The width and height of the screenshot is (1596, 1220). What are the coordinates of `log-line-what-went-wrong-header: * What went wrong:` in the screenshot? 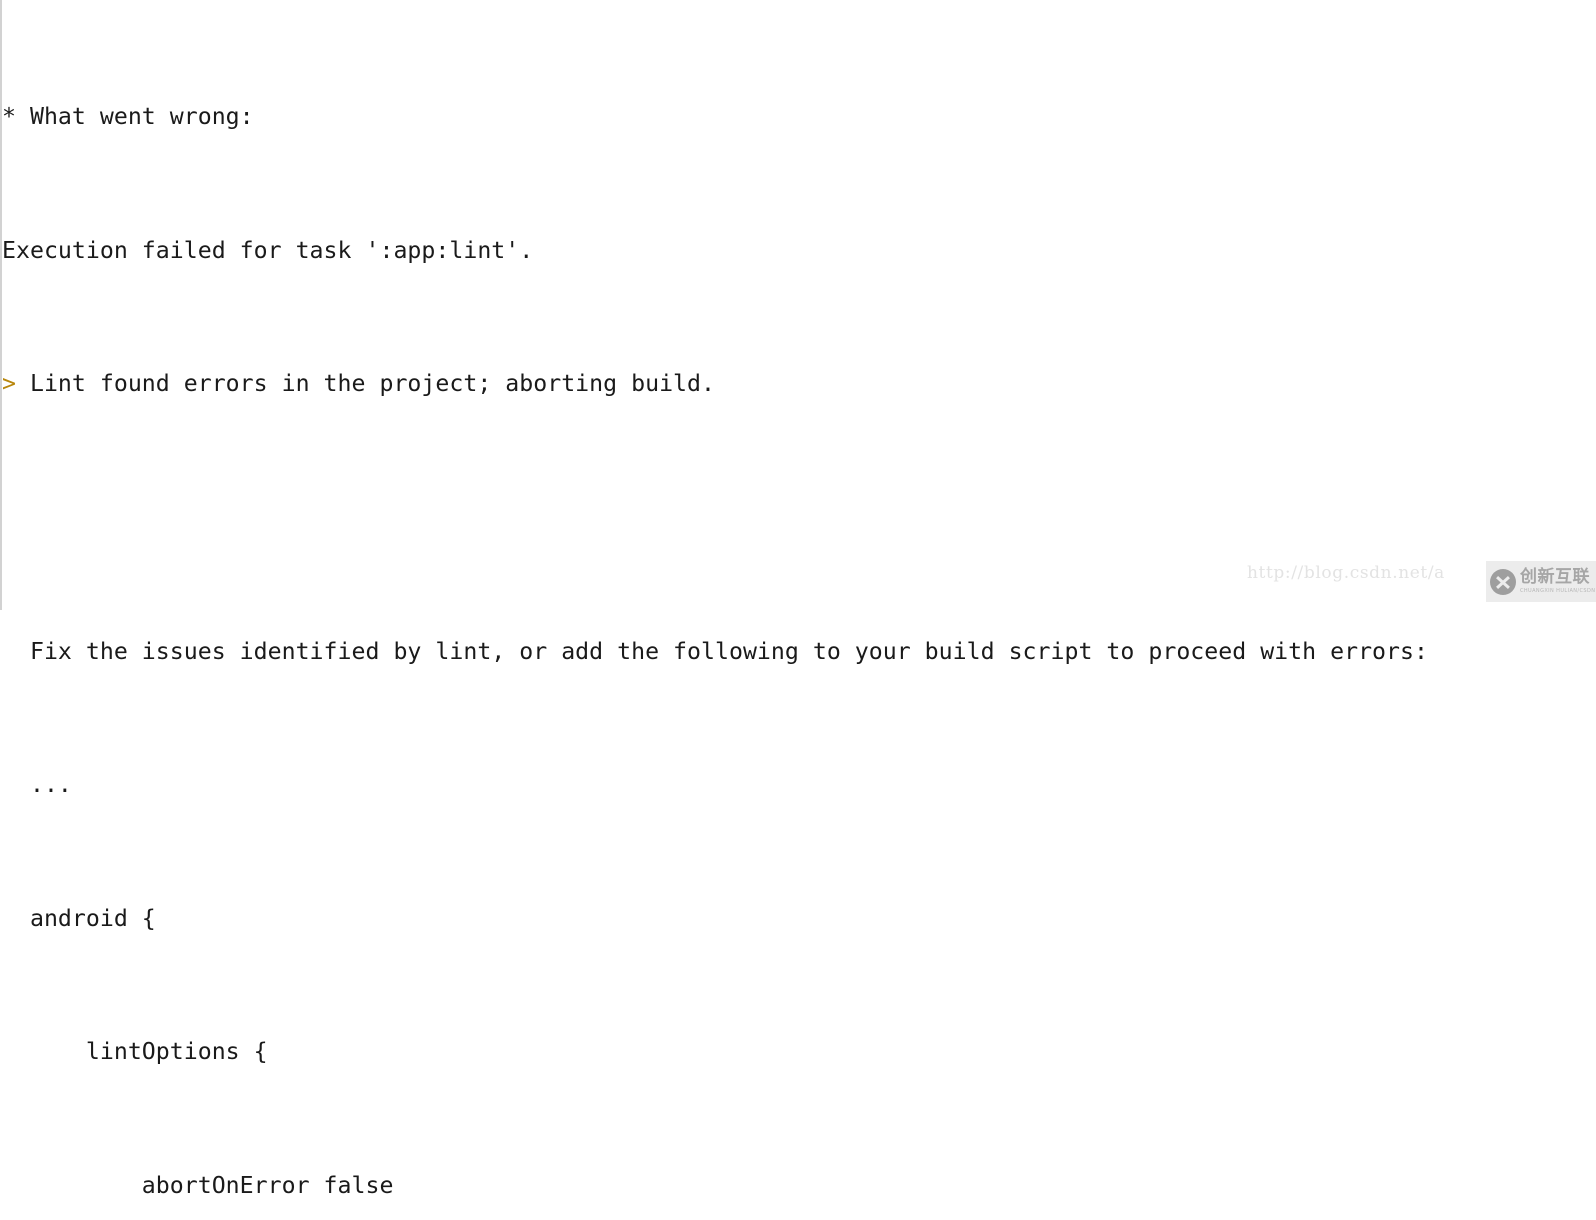 It's located at (128, 117).